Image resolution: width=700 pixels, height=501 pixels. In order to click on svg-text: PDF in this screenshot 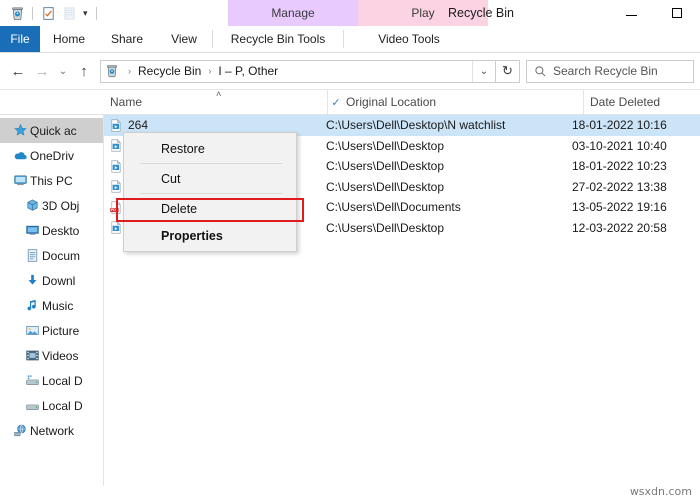, I will do `click(114, 210)`.